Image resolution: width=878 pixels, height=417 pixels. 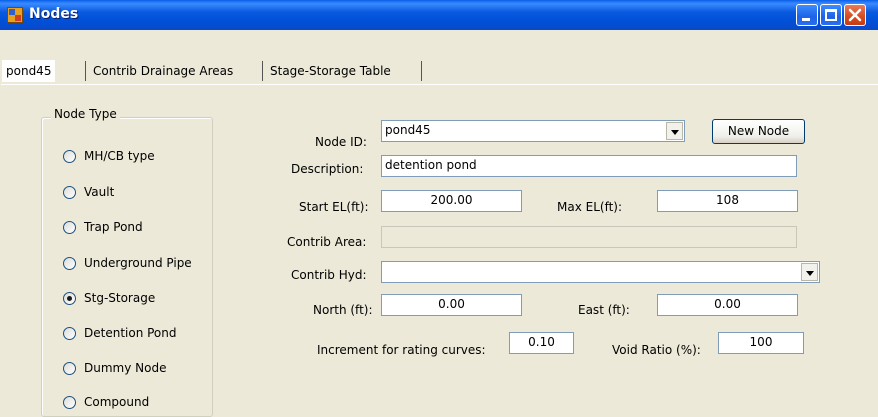 I want to click on new-node-button: New Node, so click(x=758, y=131).